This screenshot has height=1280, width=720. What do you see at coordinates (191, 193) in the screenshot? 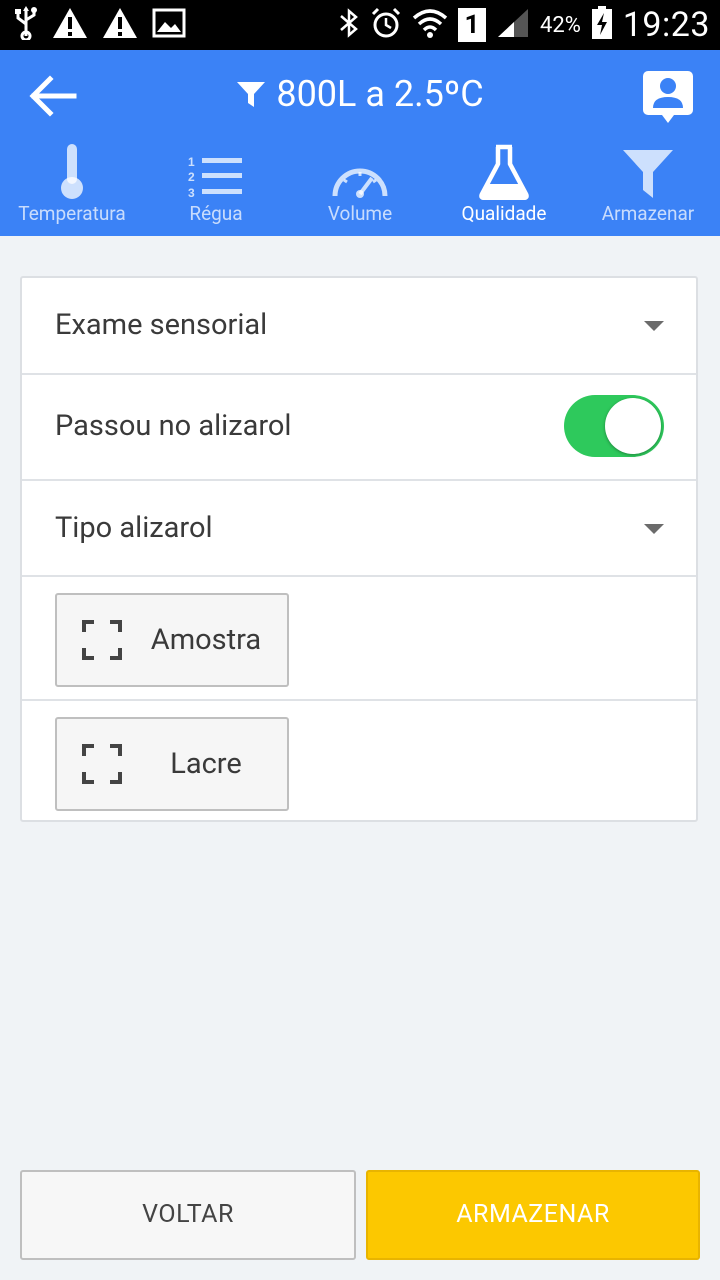
I see `svg-text: 3` at bounding box center [191, 193].